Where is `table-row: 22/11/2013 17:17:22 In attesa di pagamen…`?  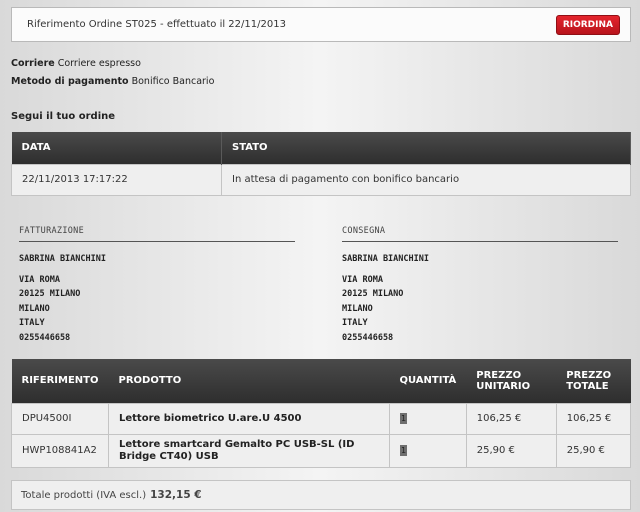
table-row: 22/11/2013 17:17:22 In attesa di pagamen… is located at coordinates (321, 179).